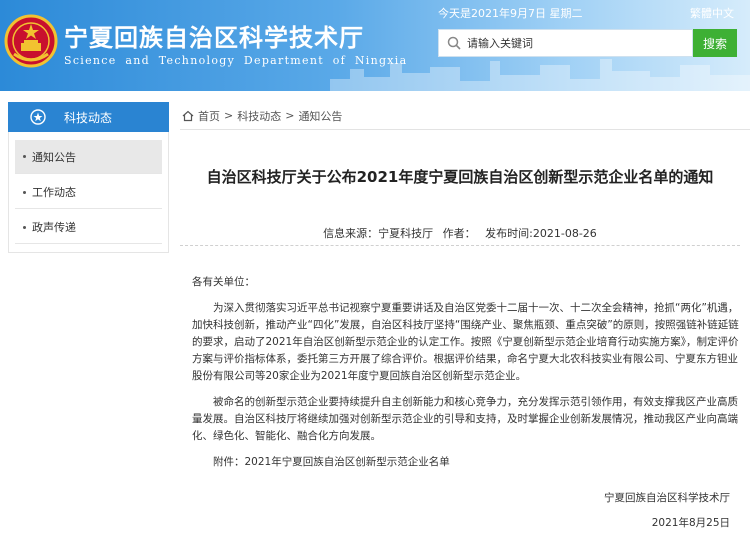 The height and width of the screenshot is (533, 750). Describe the element at coordinates (667, 498) in the screenshot. I see `article-signature: 宁夏回族自治区科学技术厅` at that location.